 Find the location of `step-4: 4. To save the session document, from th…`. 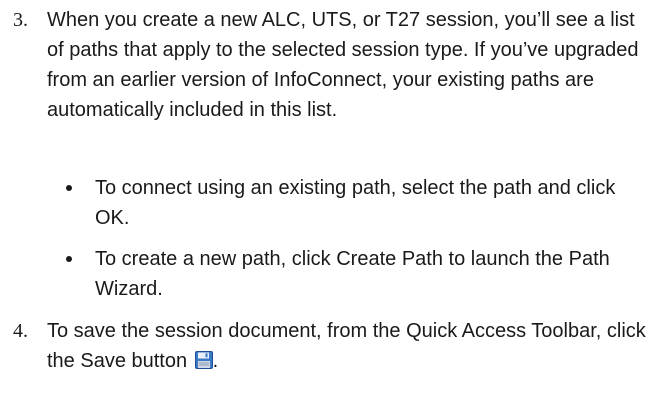

step-4: 4. To save the session document, from th… is located at coordinates (328, 346).